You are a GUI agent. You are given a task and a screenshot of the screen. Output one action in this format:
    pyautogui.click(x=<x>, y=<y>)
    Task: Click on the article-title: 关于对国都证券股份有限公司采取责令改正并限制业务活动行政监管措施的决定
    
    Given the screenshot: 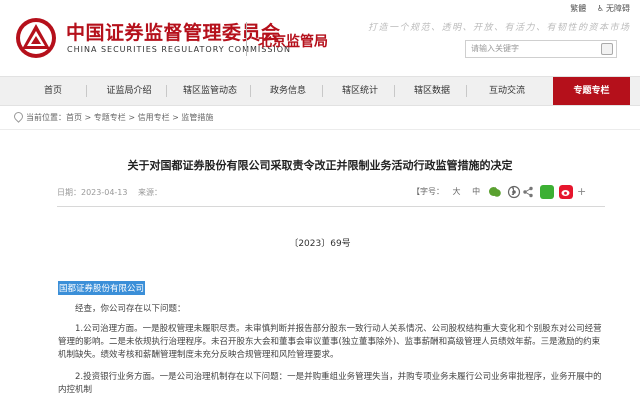 What is the action you would take?
    pyautogui.click(x=320, y=165)
    